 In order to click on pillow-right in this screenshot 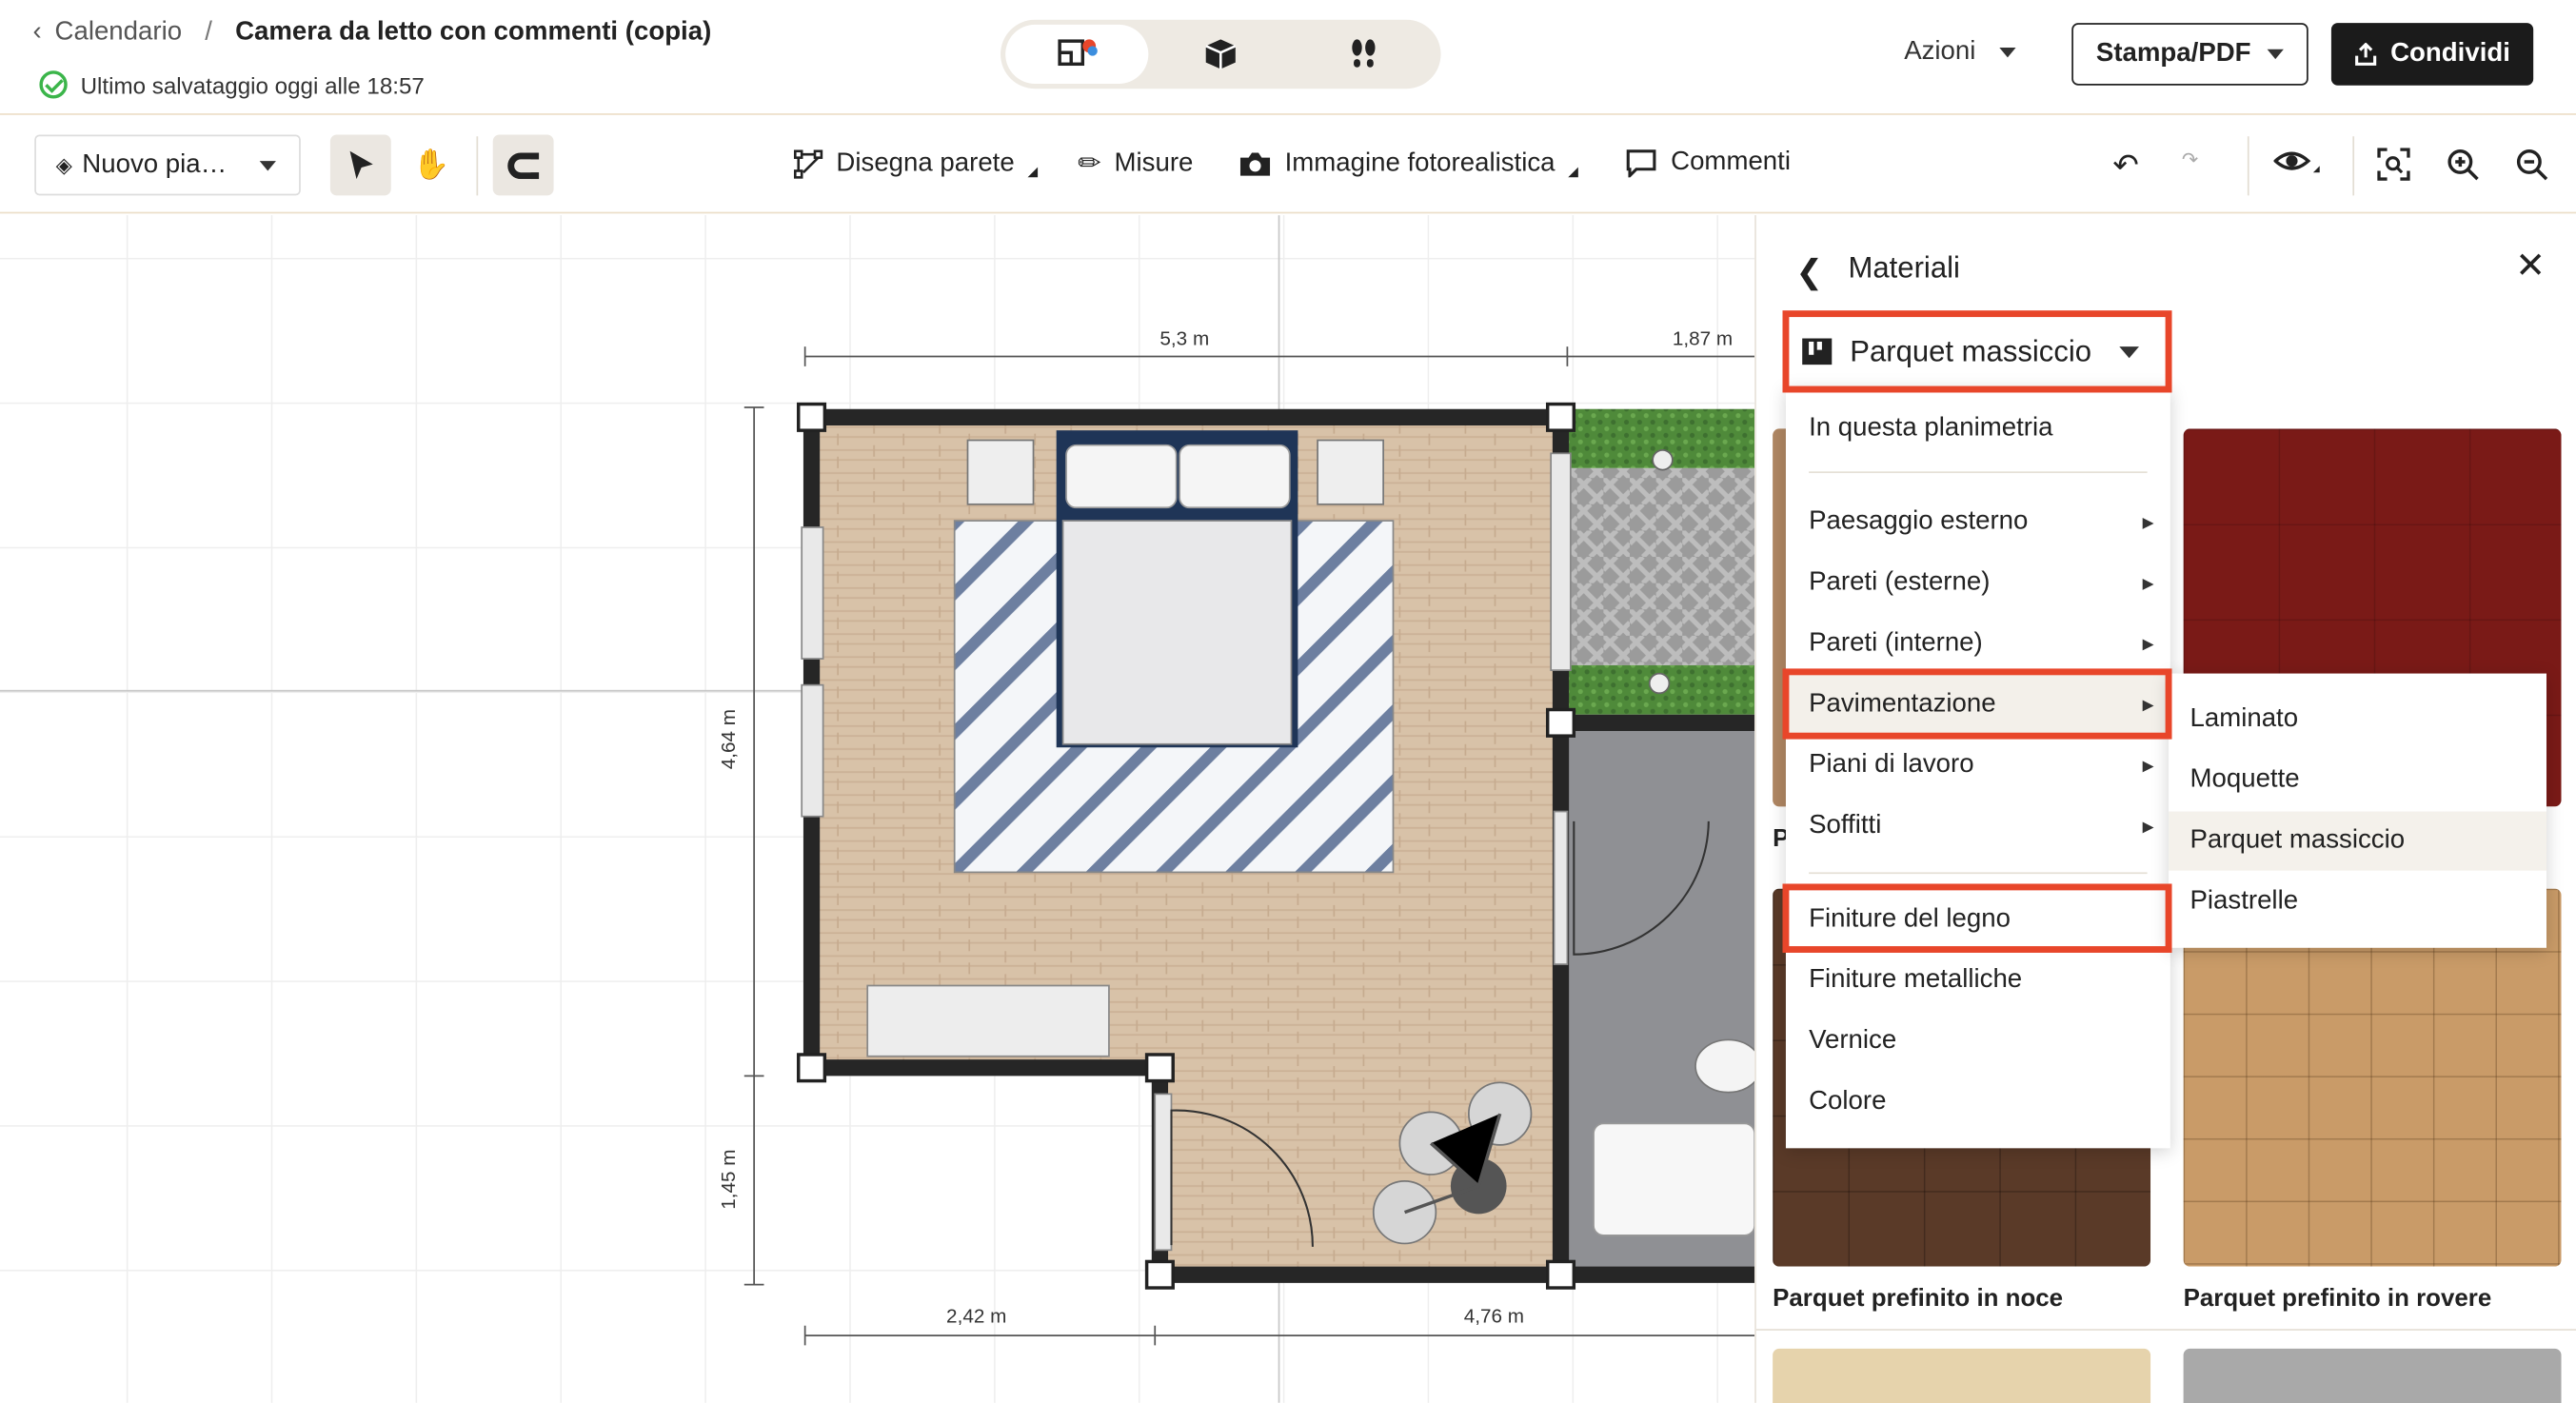, I will do `click(1235, 477)`.